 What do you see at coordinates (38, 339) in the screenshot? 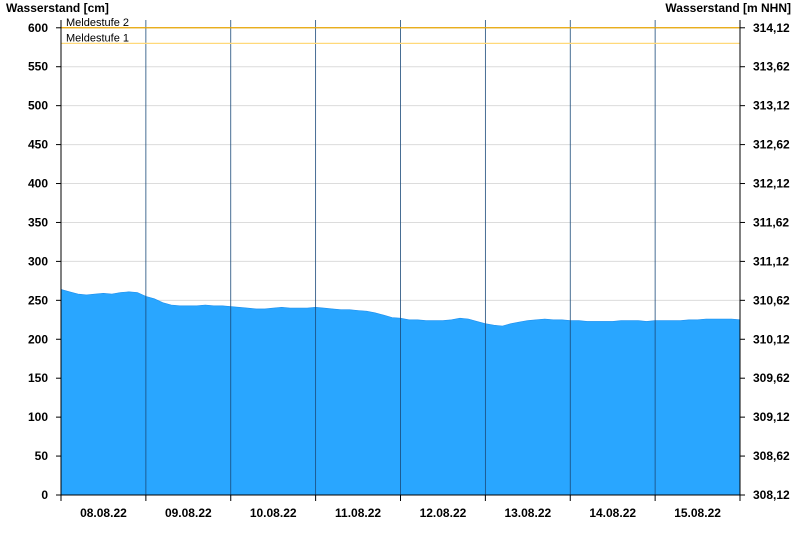
I see `left-tick-label: 200` at bounding box center [38, 339].